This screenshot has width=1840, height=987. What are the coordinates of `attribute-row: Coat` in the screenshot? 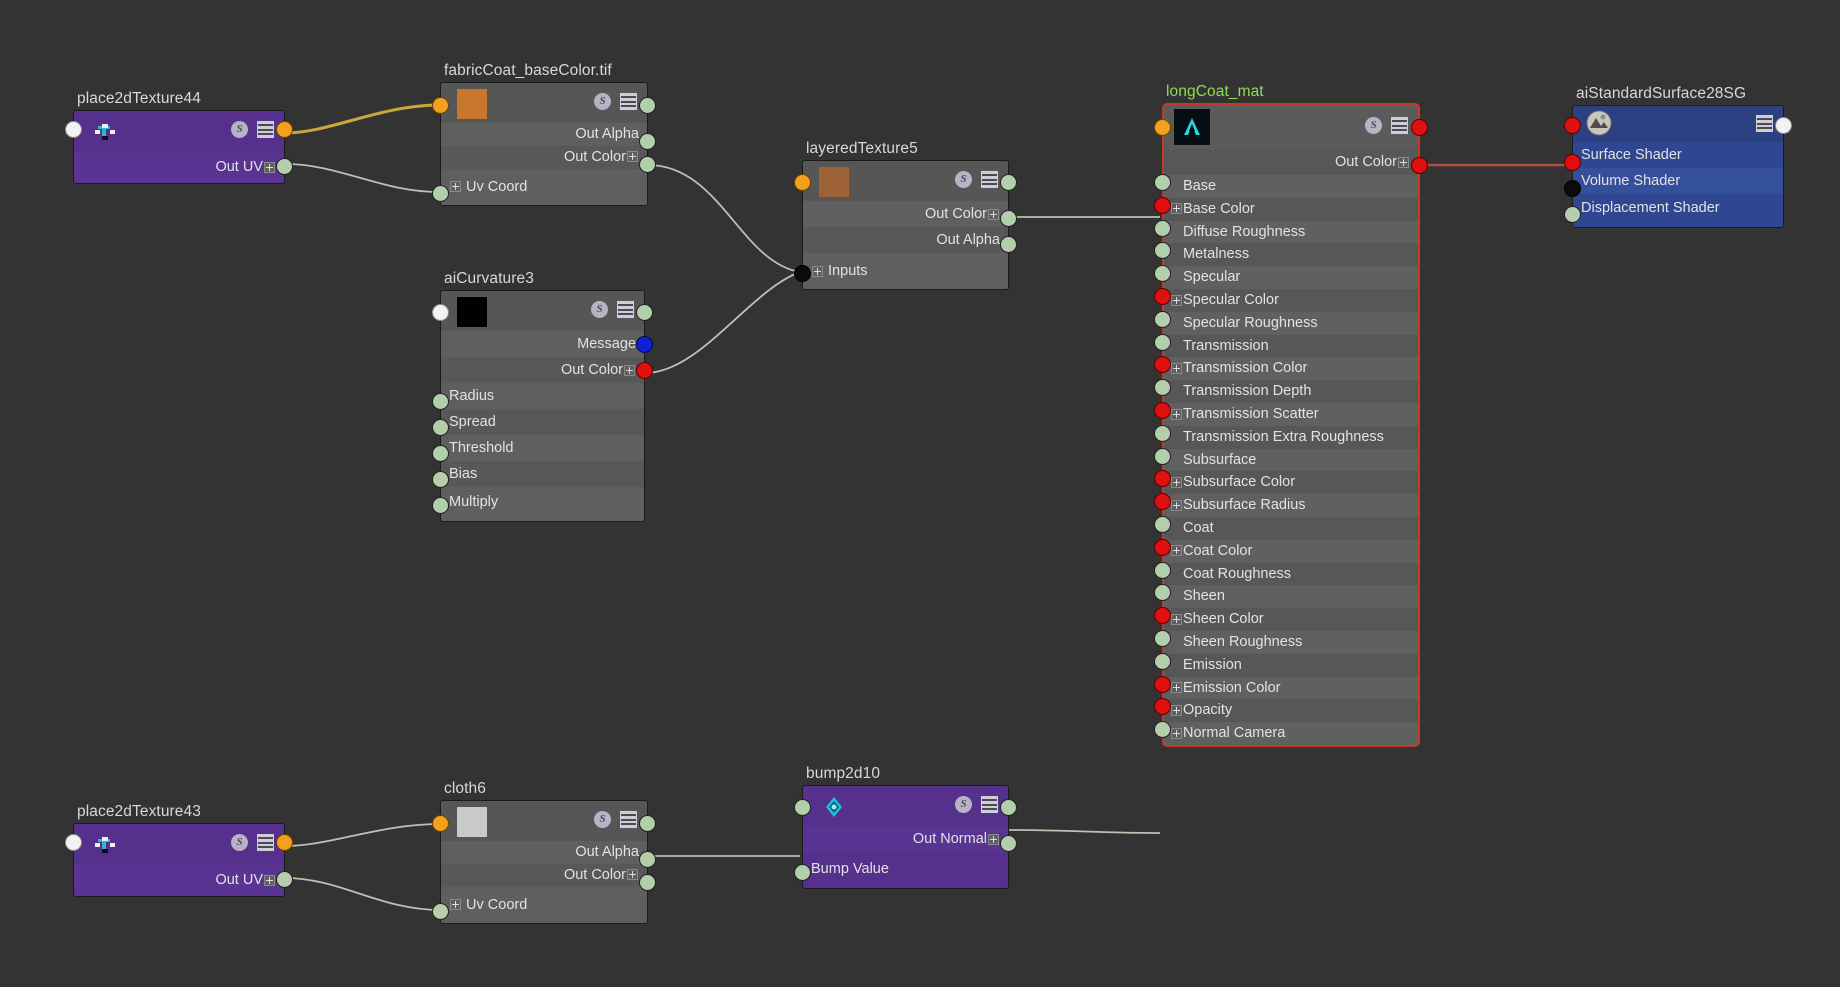 It's located at (1291, 528).